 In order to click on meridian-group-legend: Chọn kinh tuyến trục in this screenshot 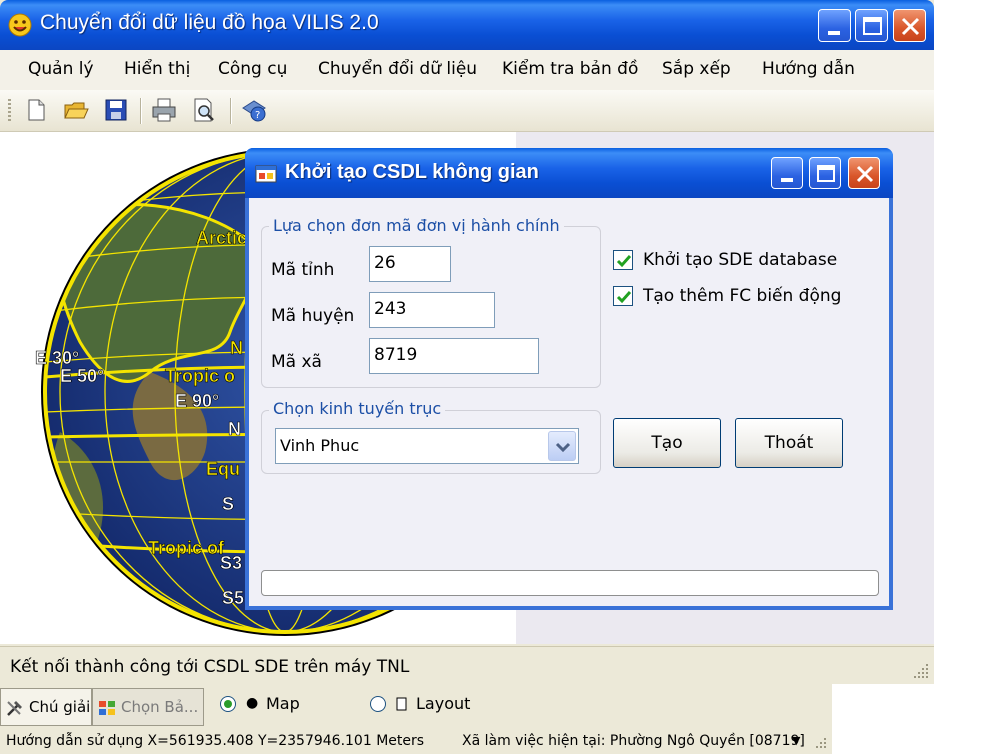, I will do `click(357, 408)`.